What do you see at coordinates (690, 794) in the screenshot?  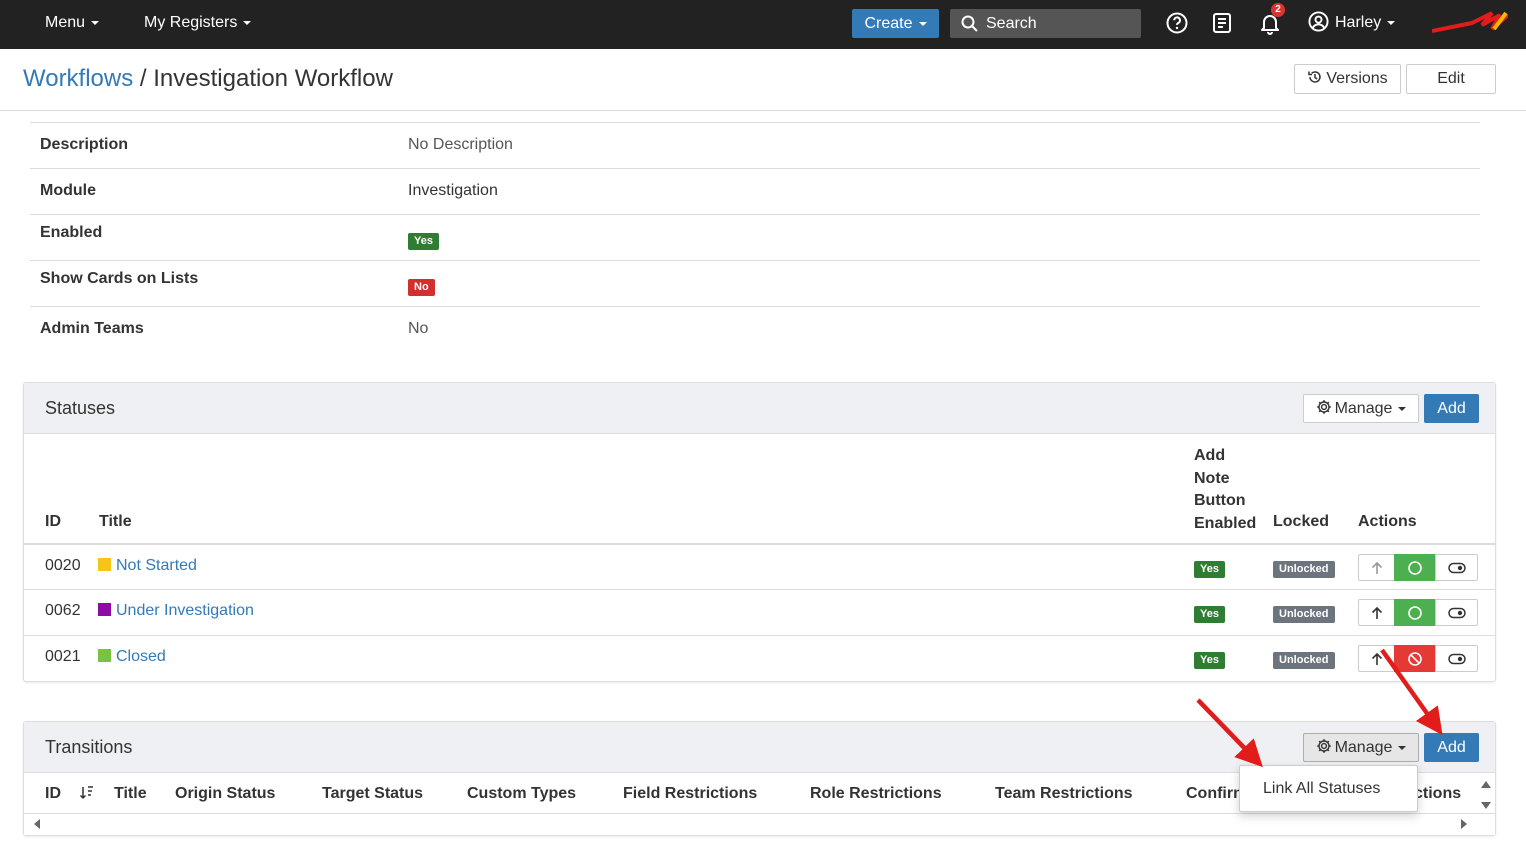 I see `column-header-field-restrictions: Field Restrictions` at bounding box center [690, 794].